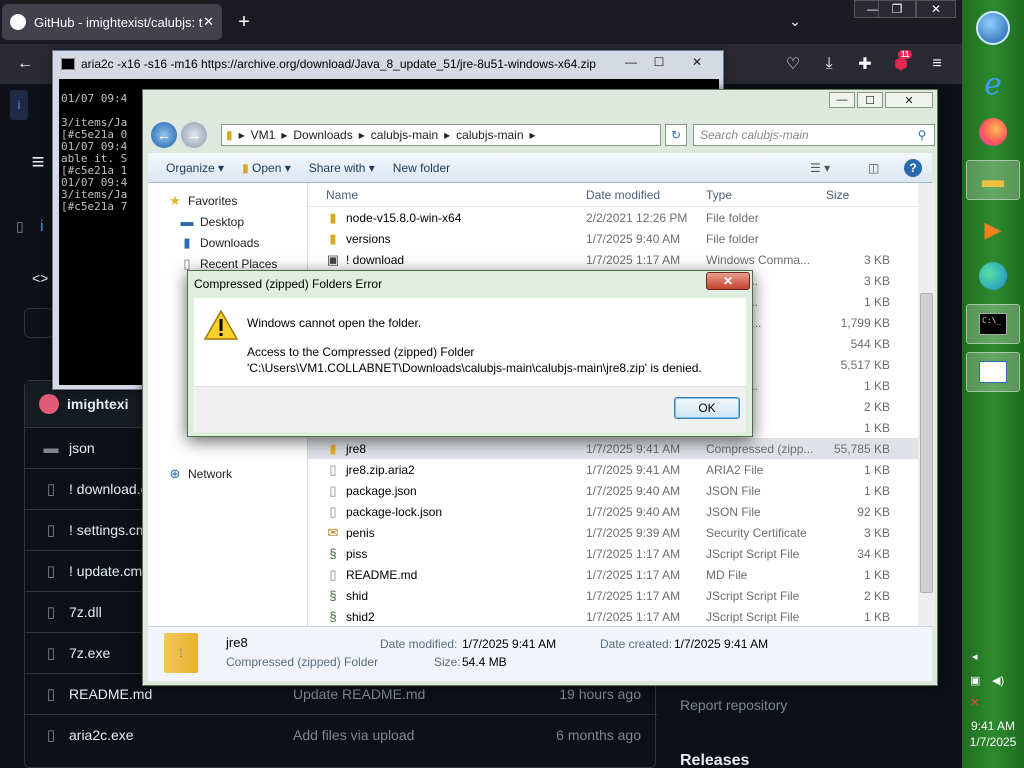 This screenshot has height=768, width=1024. I want to click on nav-desktop: ▬ Desktop, so click(211, 221).